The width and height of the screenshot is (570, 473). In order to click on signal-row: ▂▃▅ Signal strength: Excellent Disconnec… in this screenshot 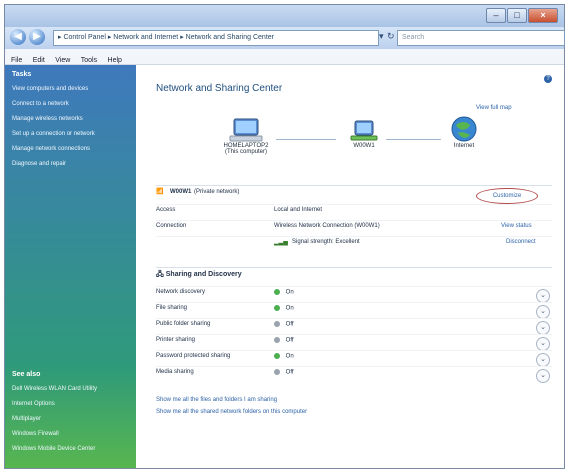, I will do `click(354, 244)`.